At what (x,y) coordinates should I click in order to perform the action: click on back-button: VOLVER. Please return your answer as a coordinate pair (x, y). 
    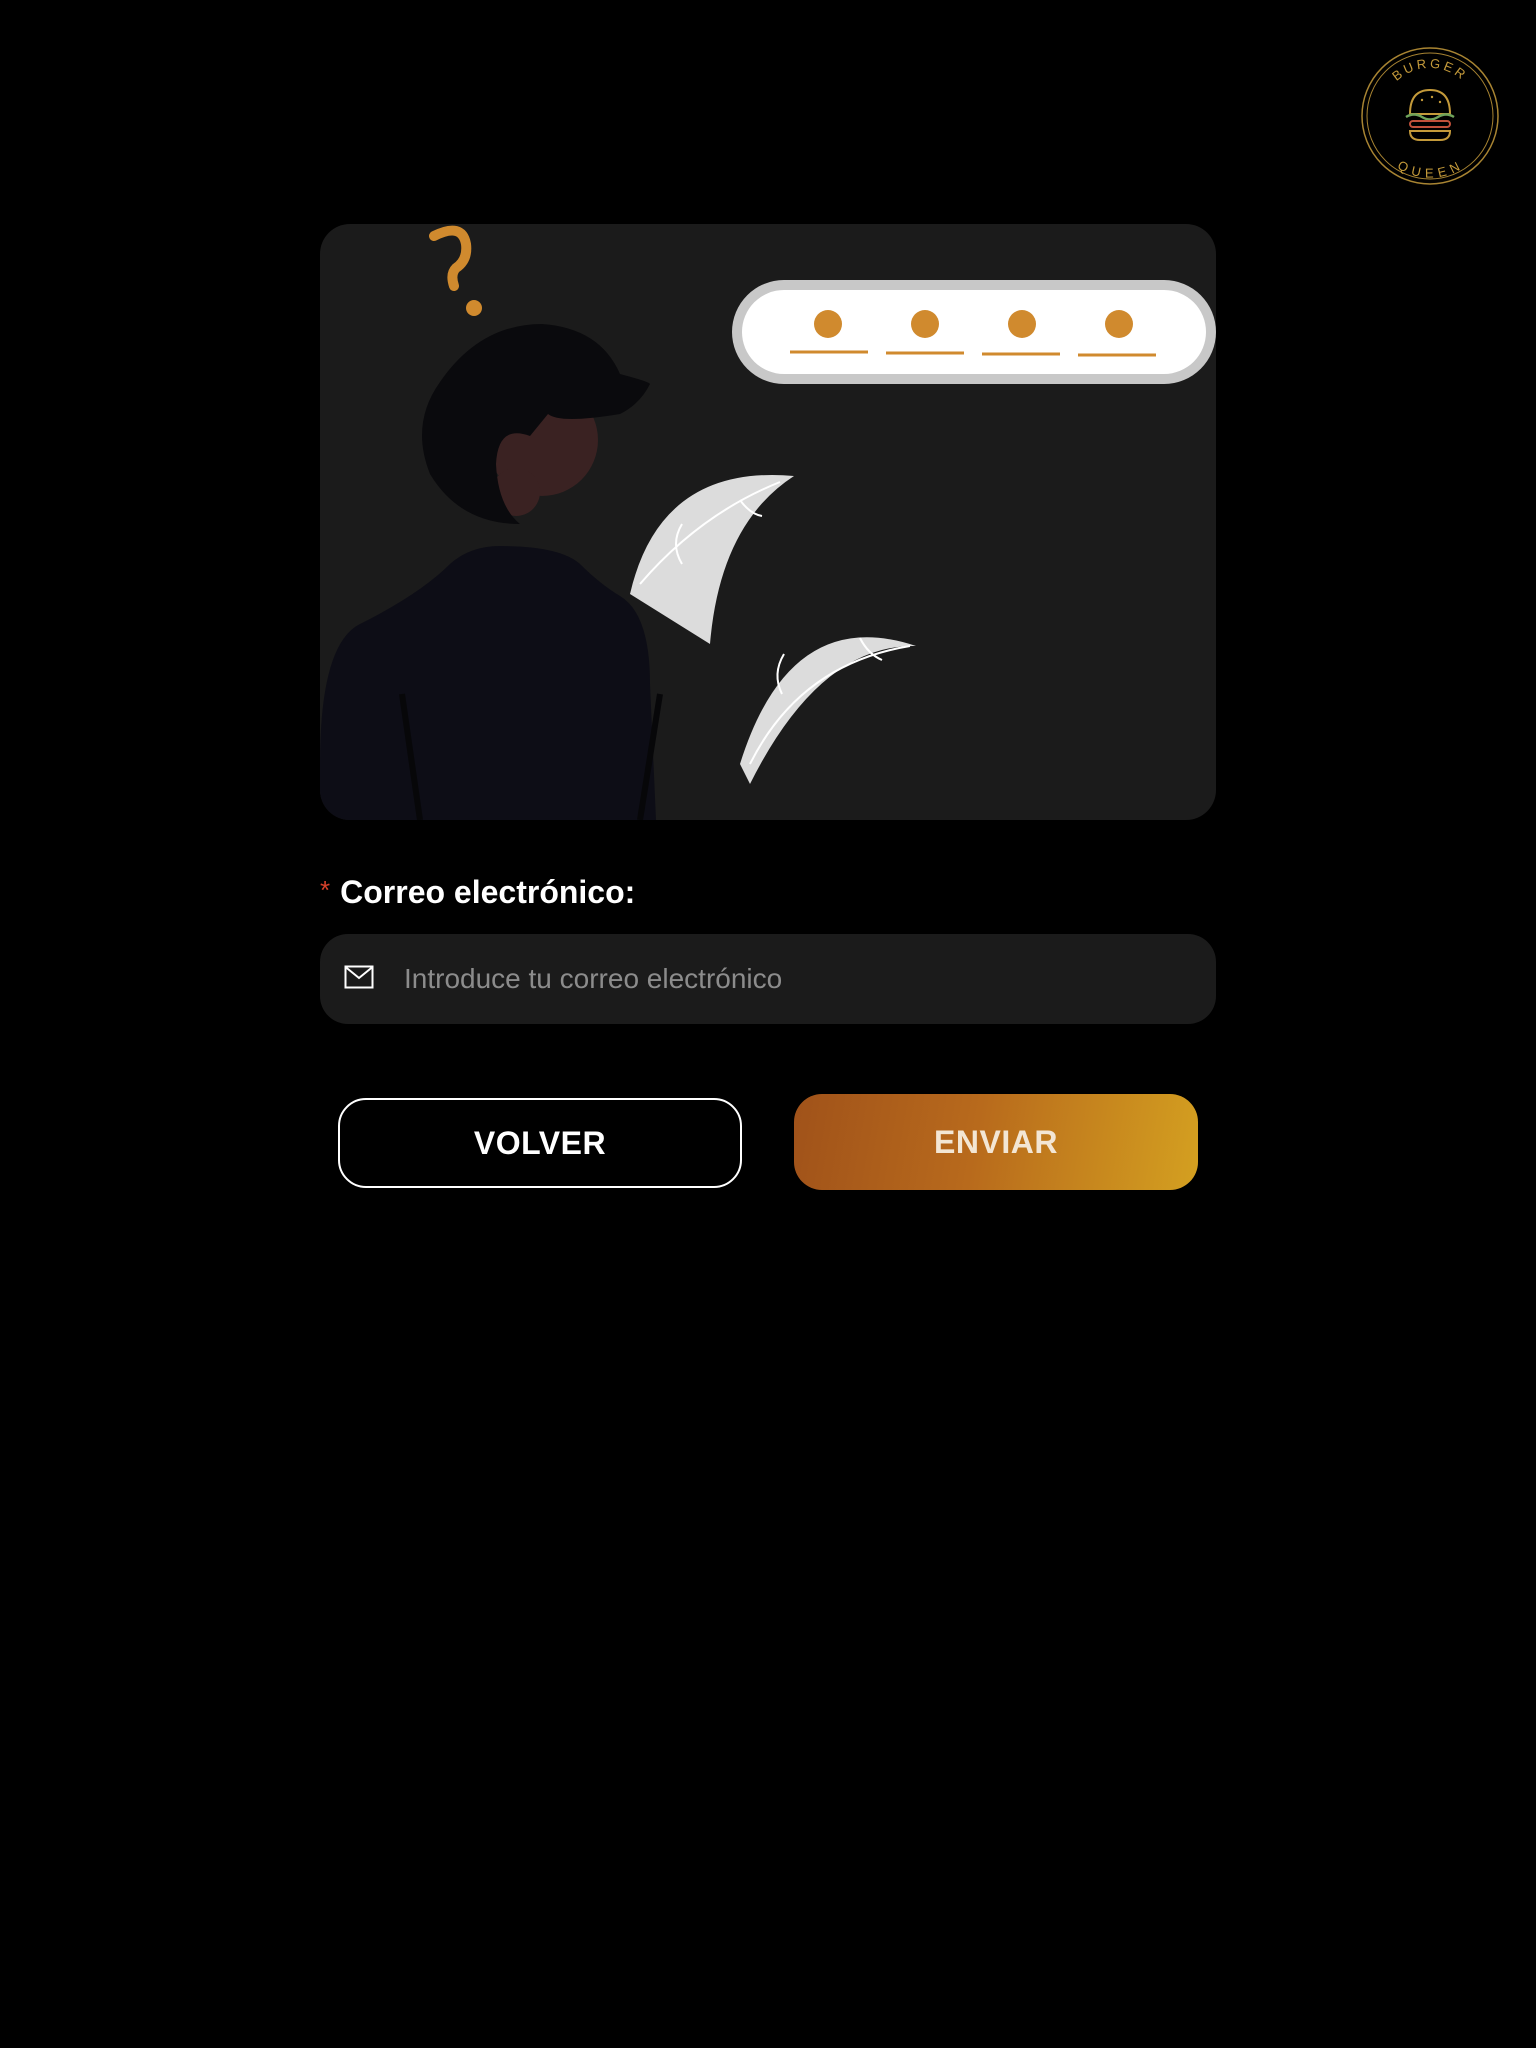
    Looking at the image, I should click on (540, 1143).